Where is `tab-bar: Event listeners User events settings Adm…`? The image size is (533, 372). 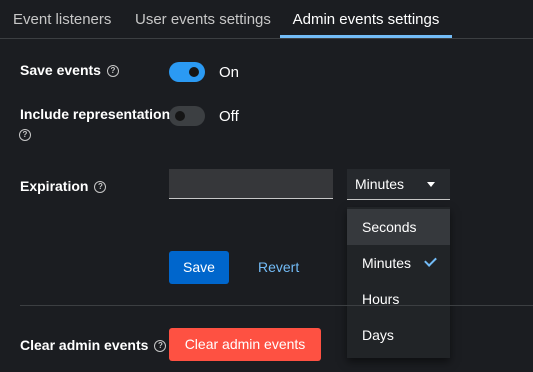 tab-bar: Event listeners User events settings Adm… is located at coordinates (266, 19).